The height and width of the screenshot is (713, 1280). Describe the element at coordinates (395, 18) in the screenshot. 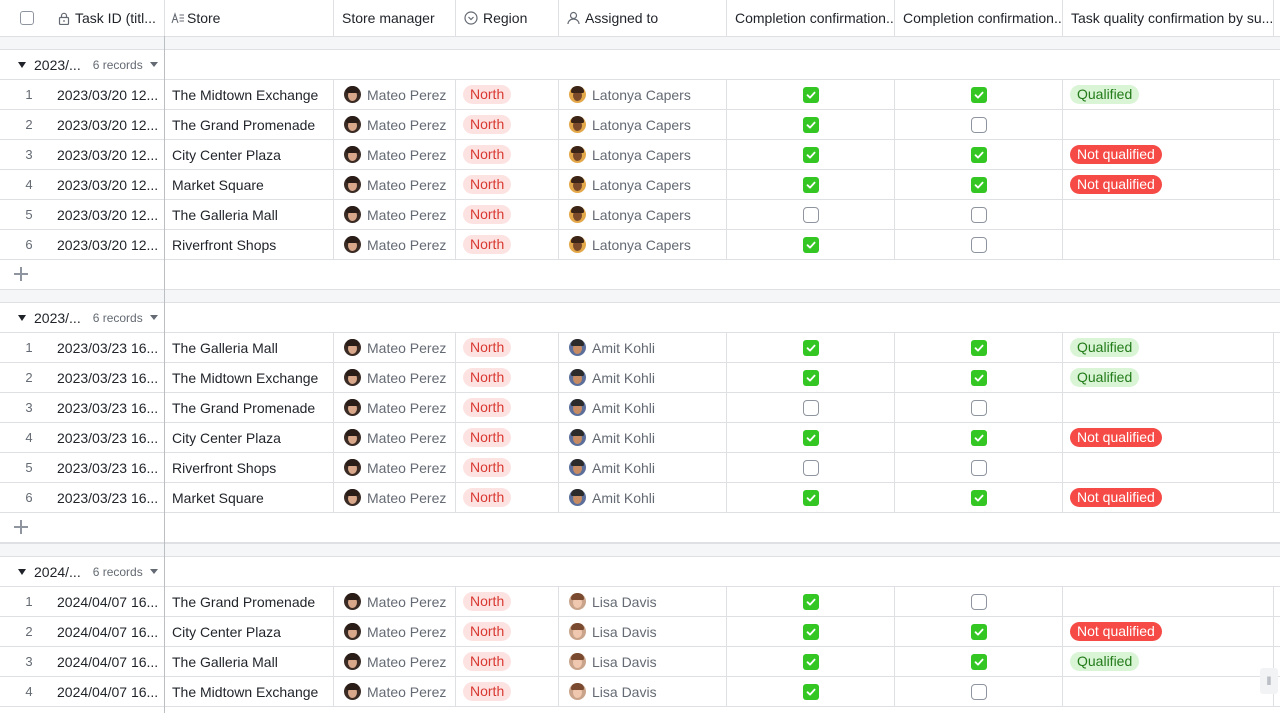

I see `column-header-store-manager: Store manager` at that location.